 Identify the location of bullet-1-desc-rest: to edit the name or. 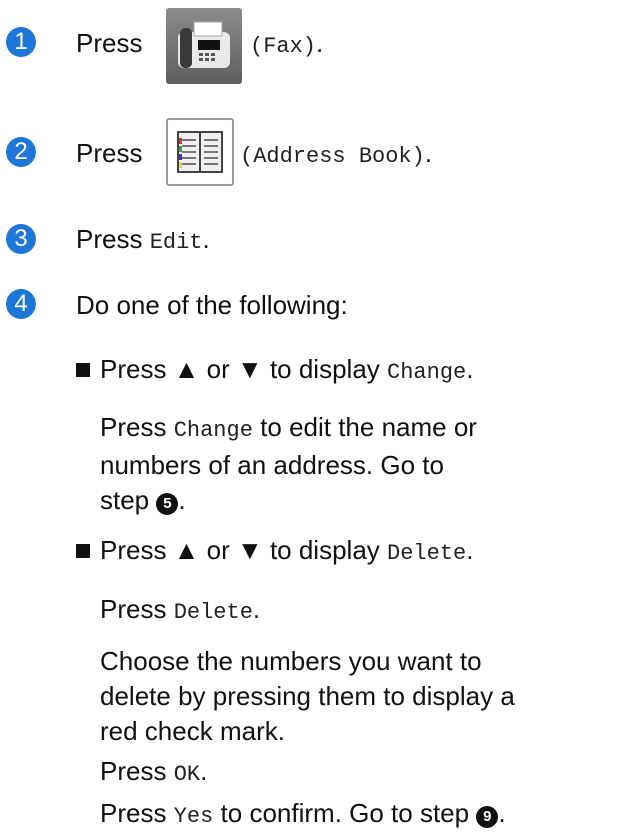
(368, 427).